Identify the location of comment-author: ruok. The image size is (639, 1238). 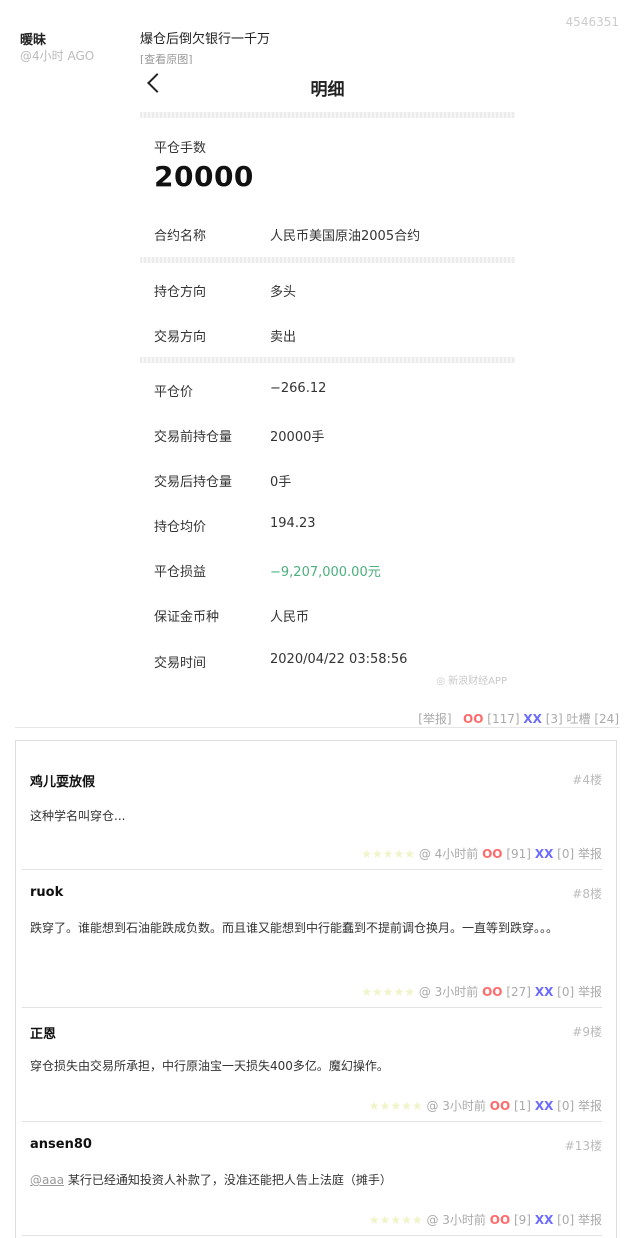
(46, 892).